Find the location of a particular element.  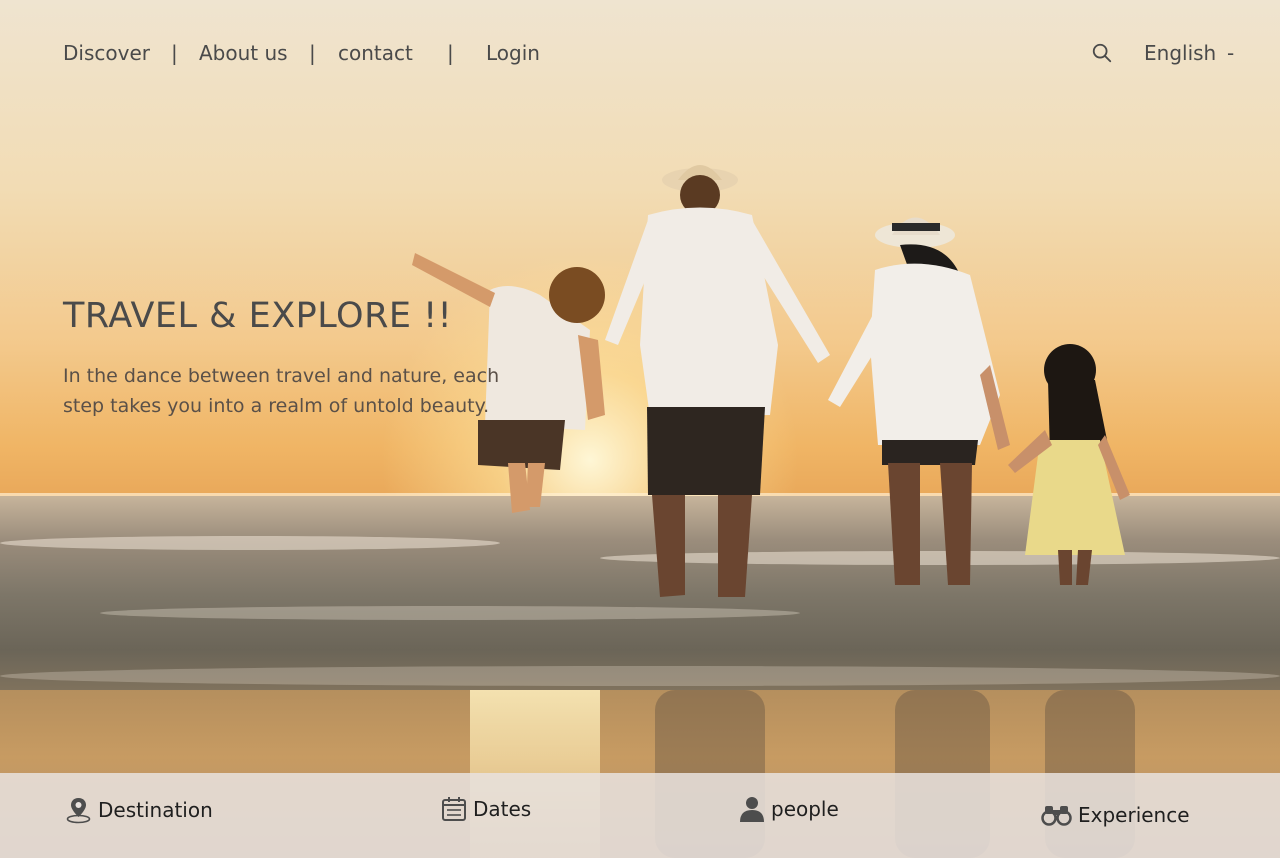

experience-label: Experience is located at coordinates (1134, 815).